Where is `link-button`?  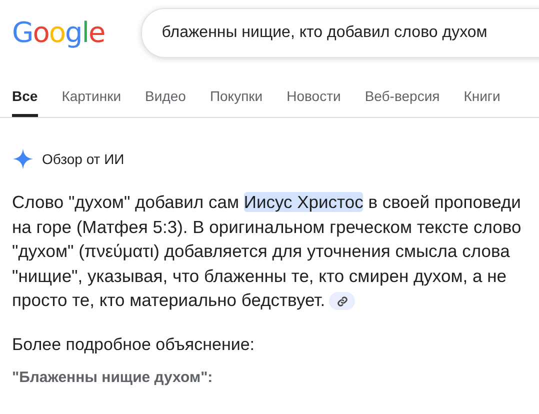 link-button is located at coordinates (342, 301).